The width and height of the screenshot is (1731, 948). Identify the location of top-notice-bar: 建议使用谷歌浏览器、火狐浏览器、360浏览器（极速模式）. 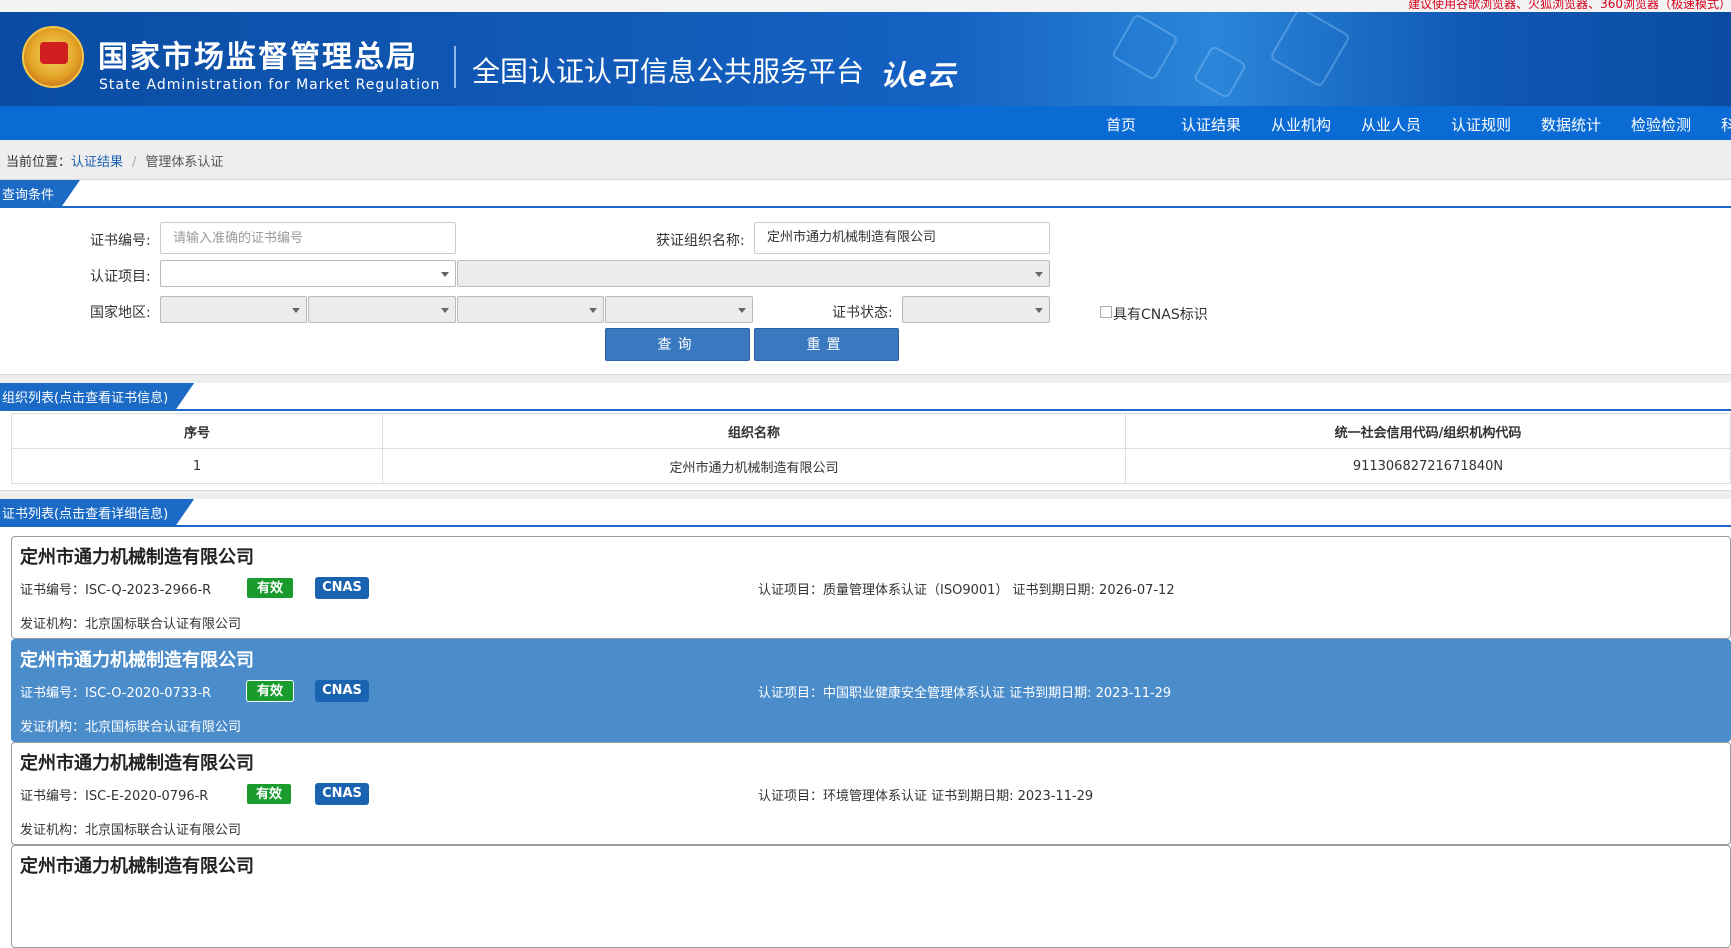
(865, 6).